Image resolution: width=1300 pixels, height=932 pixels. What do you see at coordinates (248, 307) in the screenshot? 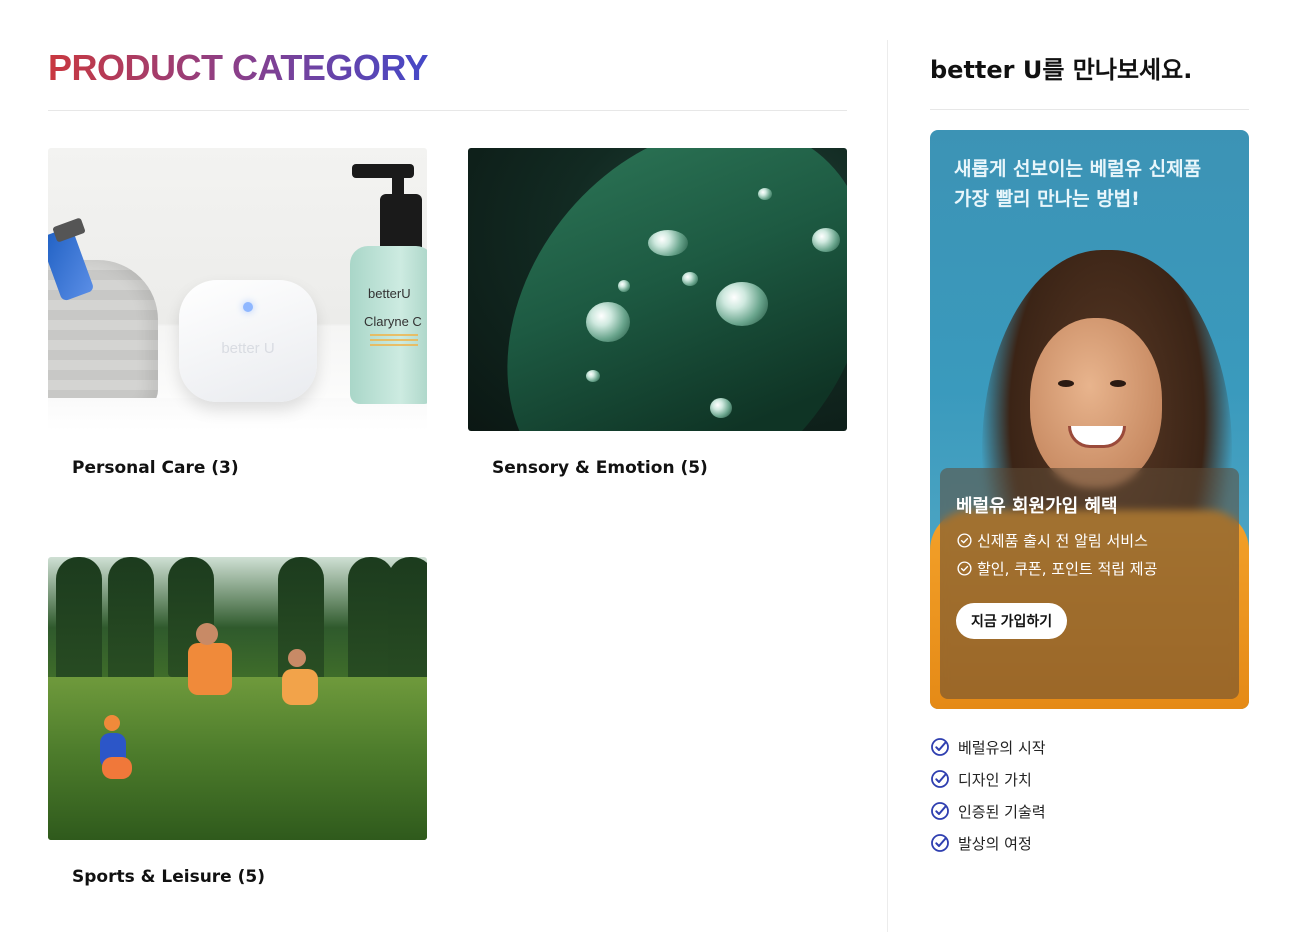
I see `device-led` at bounding box center [248, 307].